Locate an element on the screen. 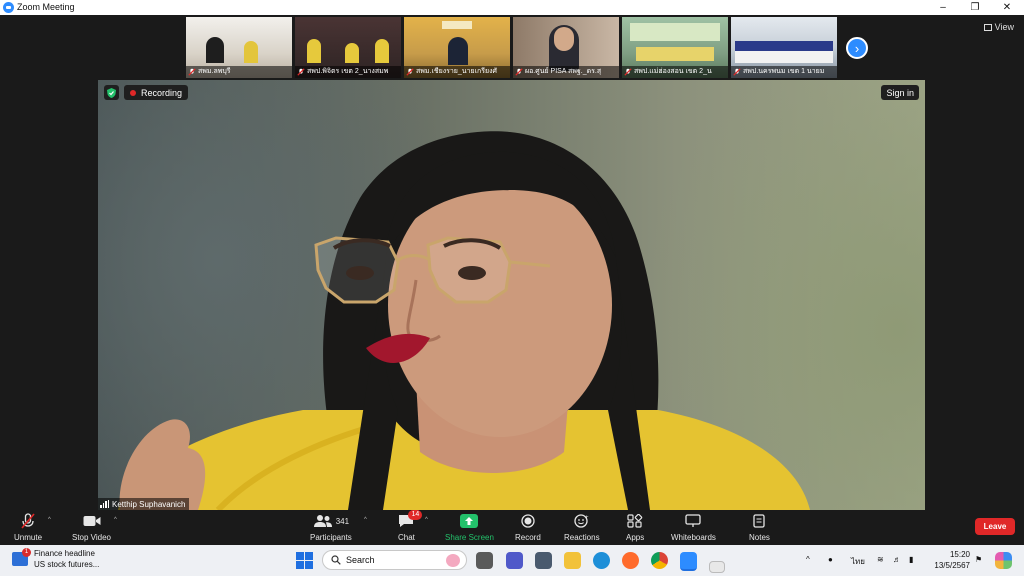  chat-badge: 14 is located at coordinates (415, 515).